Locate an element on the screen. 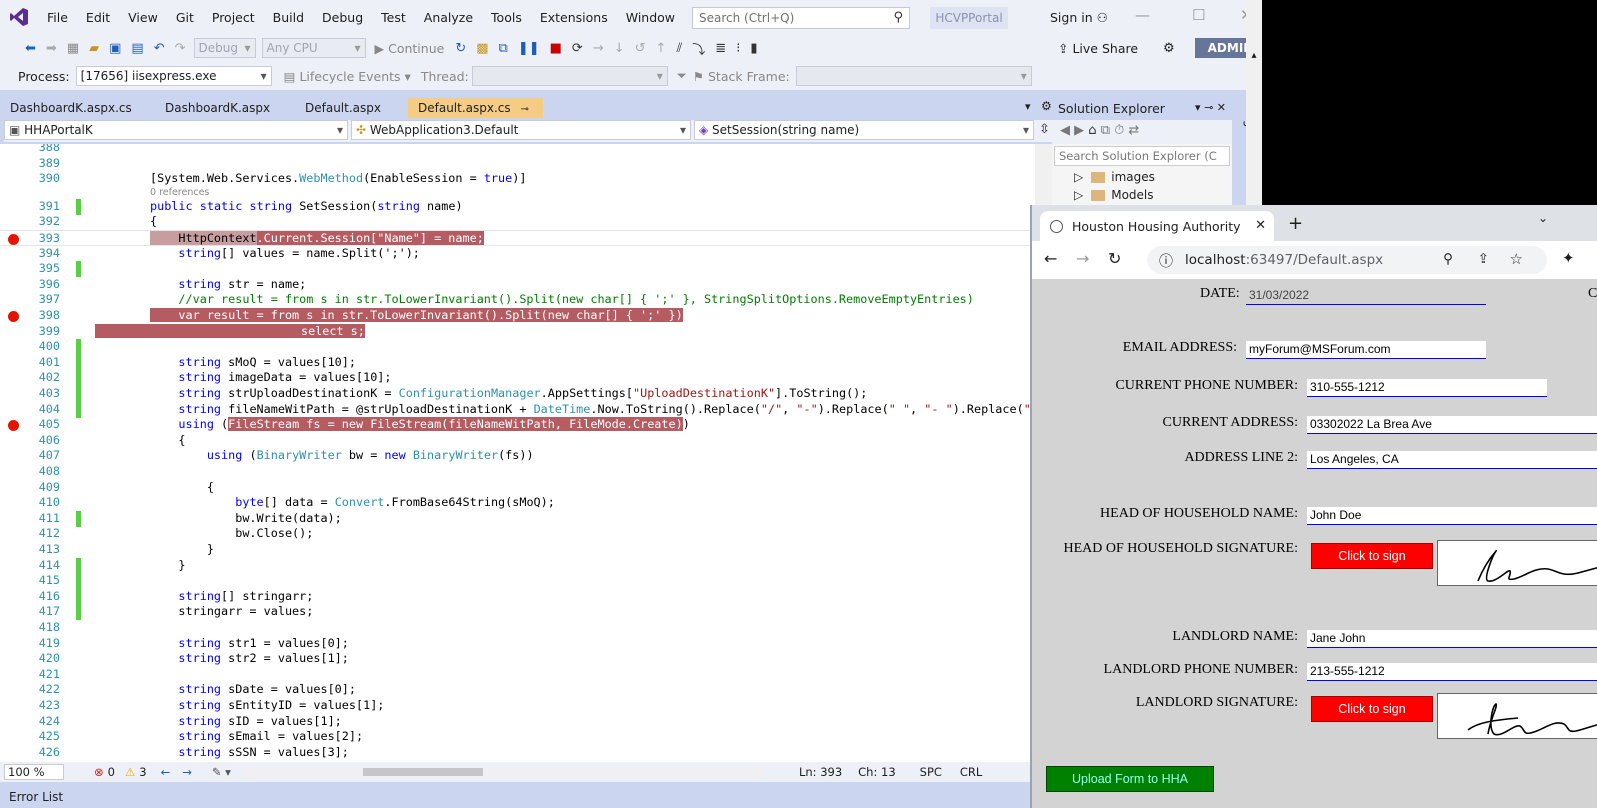  menu-debug: Debug is located at coordinates (342, 17).